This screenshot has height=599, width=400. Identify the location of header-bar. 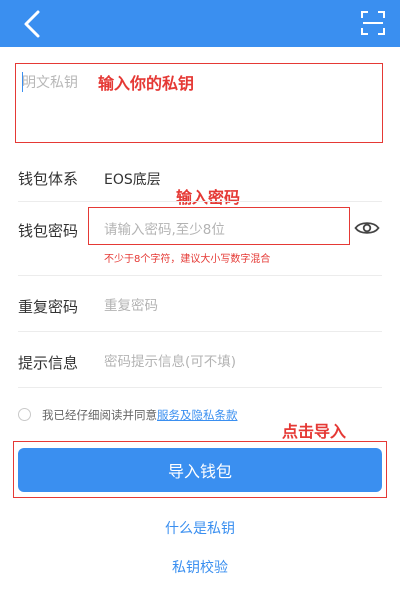
(200, 23).